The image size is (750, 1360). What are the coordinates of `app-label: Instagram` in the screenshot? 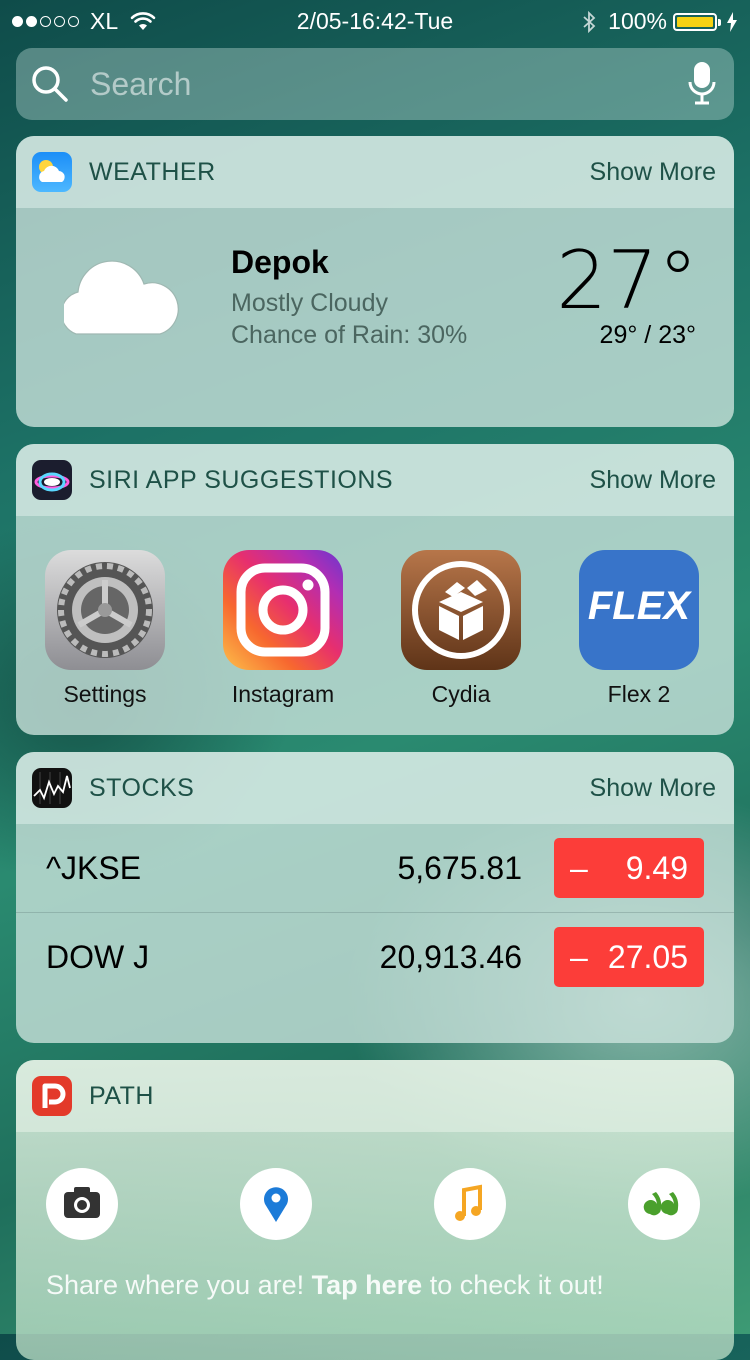 It's located at (283, 694).